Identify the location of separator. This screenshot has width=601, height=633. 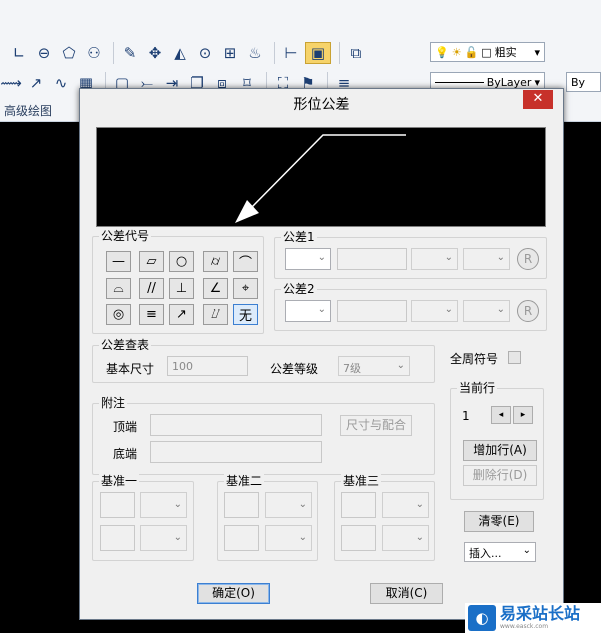
(113, 53).